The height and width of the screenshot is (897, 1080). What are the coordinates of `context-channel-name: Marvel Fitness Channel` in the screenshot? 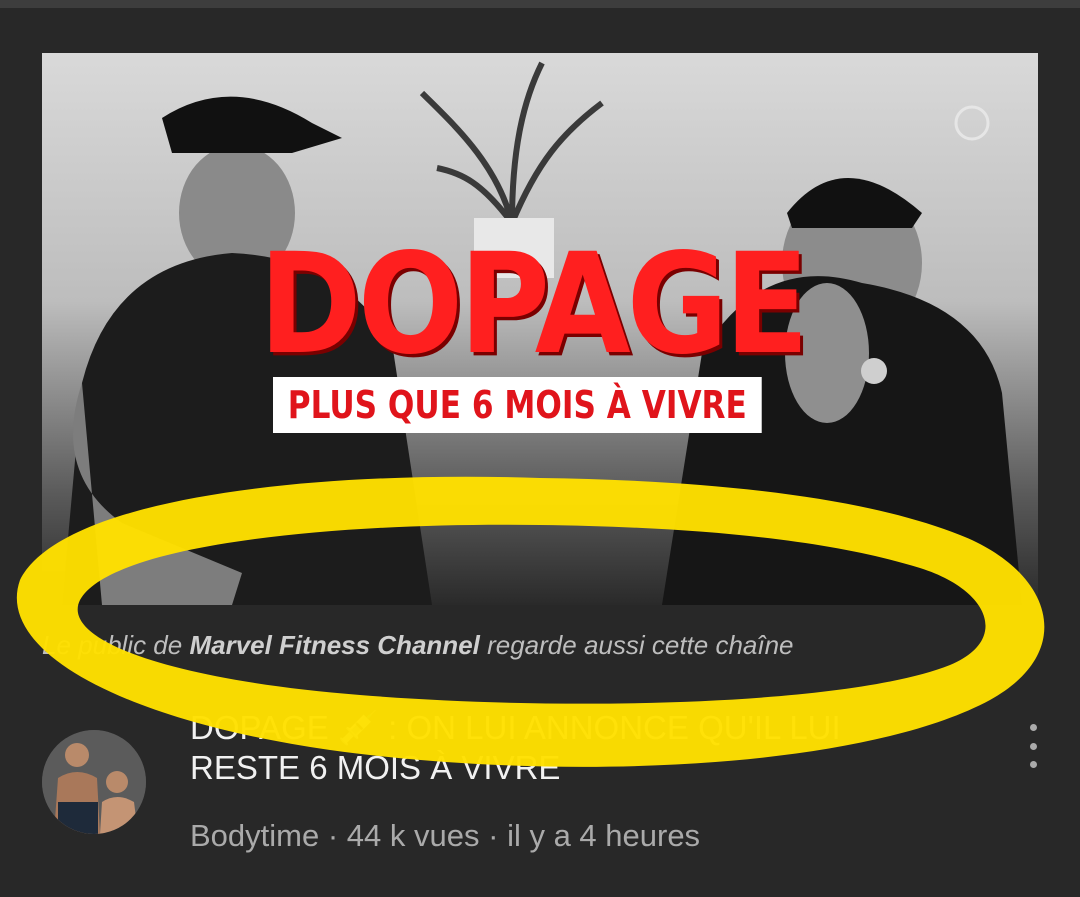 It's located at (334, 645).